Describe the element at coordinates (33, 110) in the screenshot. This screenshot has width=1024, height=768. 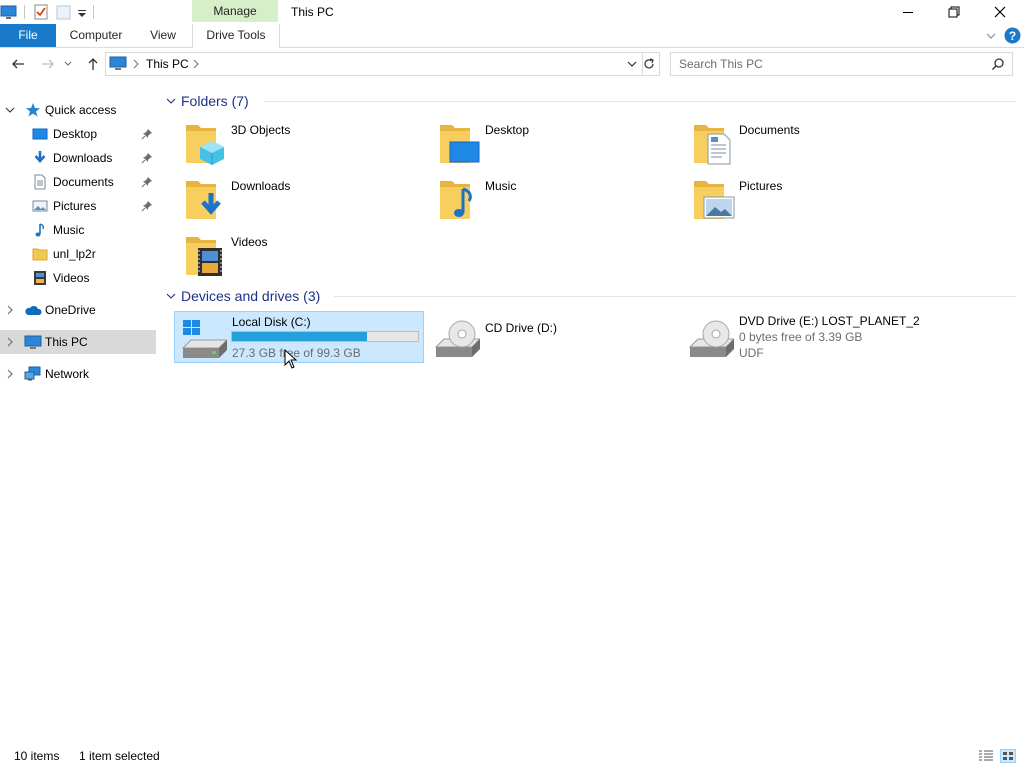
I see `star-icon` at that location.